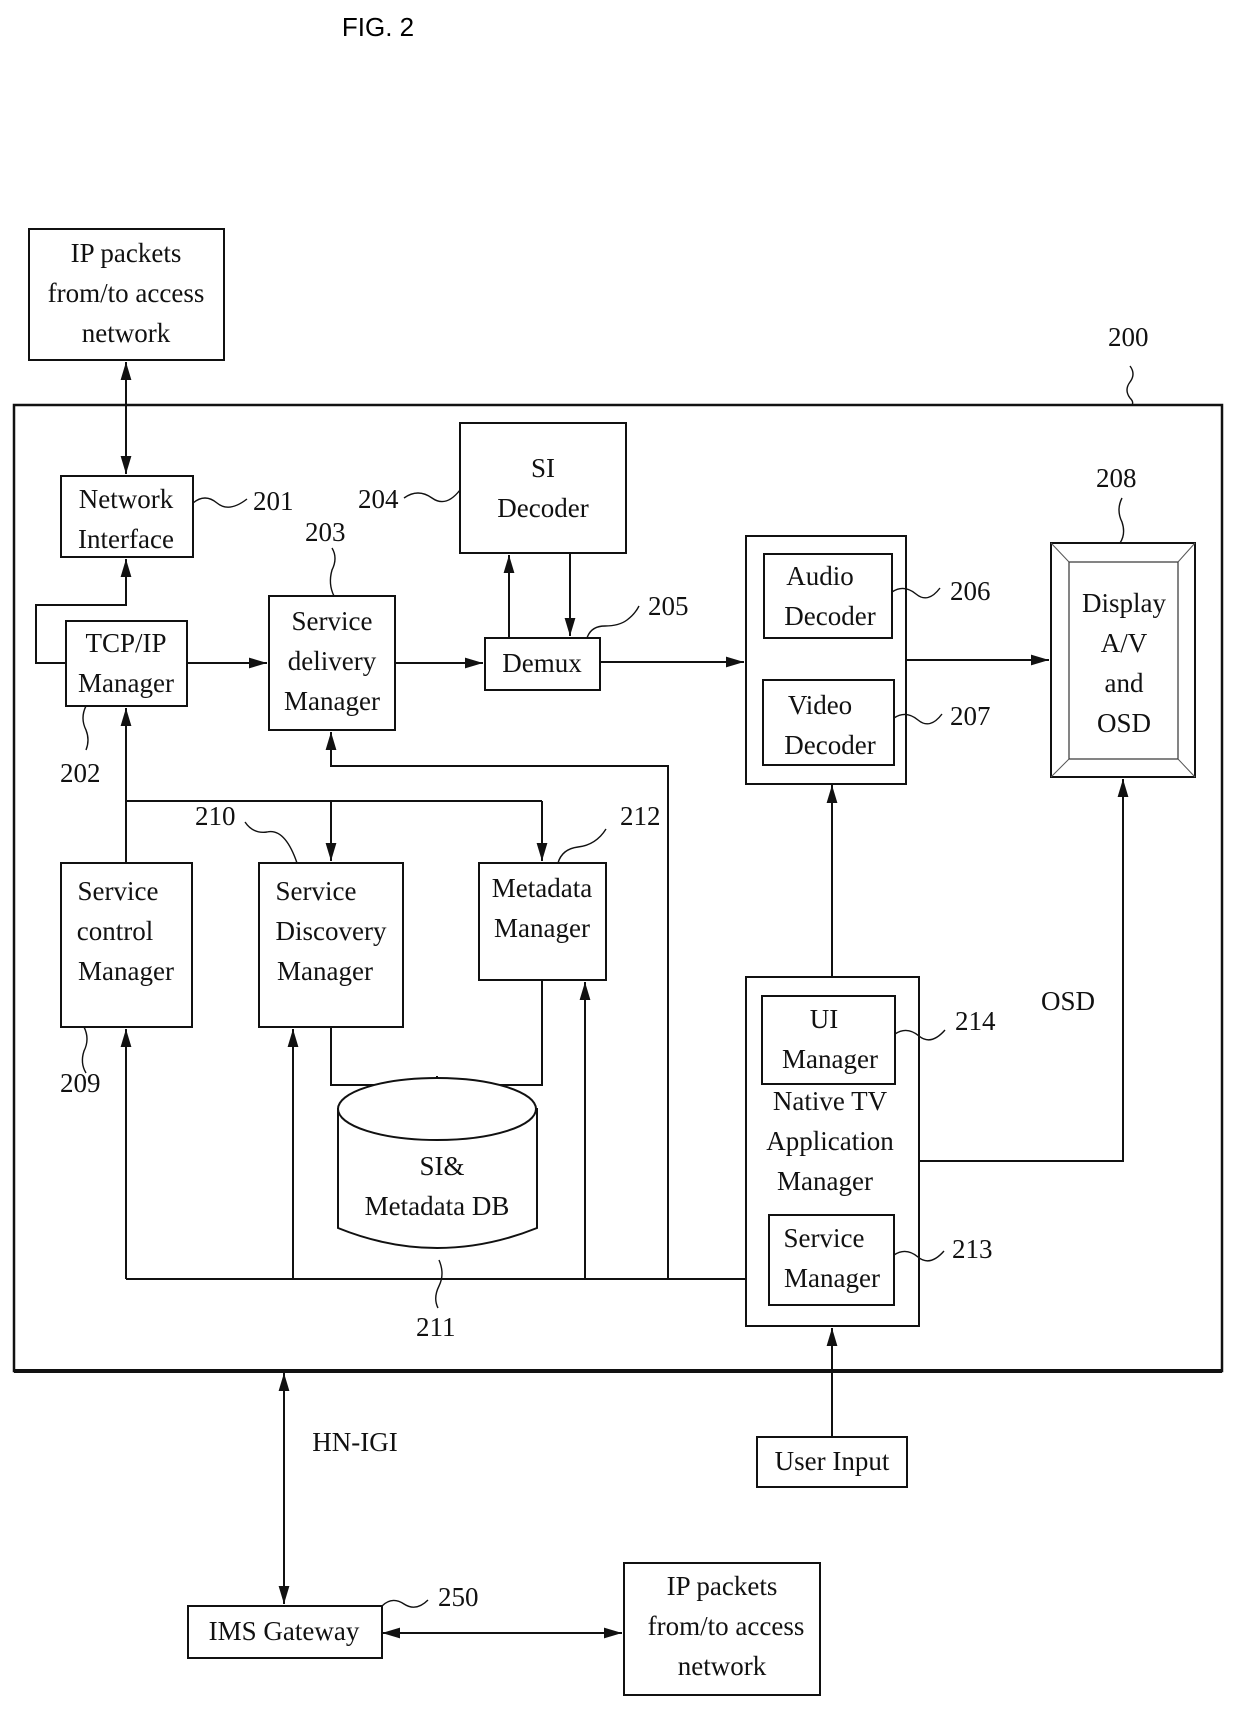 The image size is (1240, 1710). I want to click on ref-208: 208, so click(1116, 478).